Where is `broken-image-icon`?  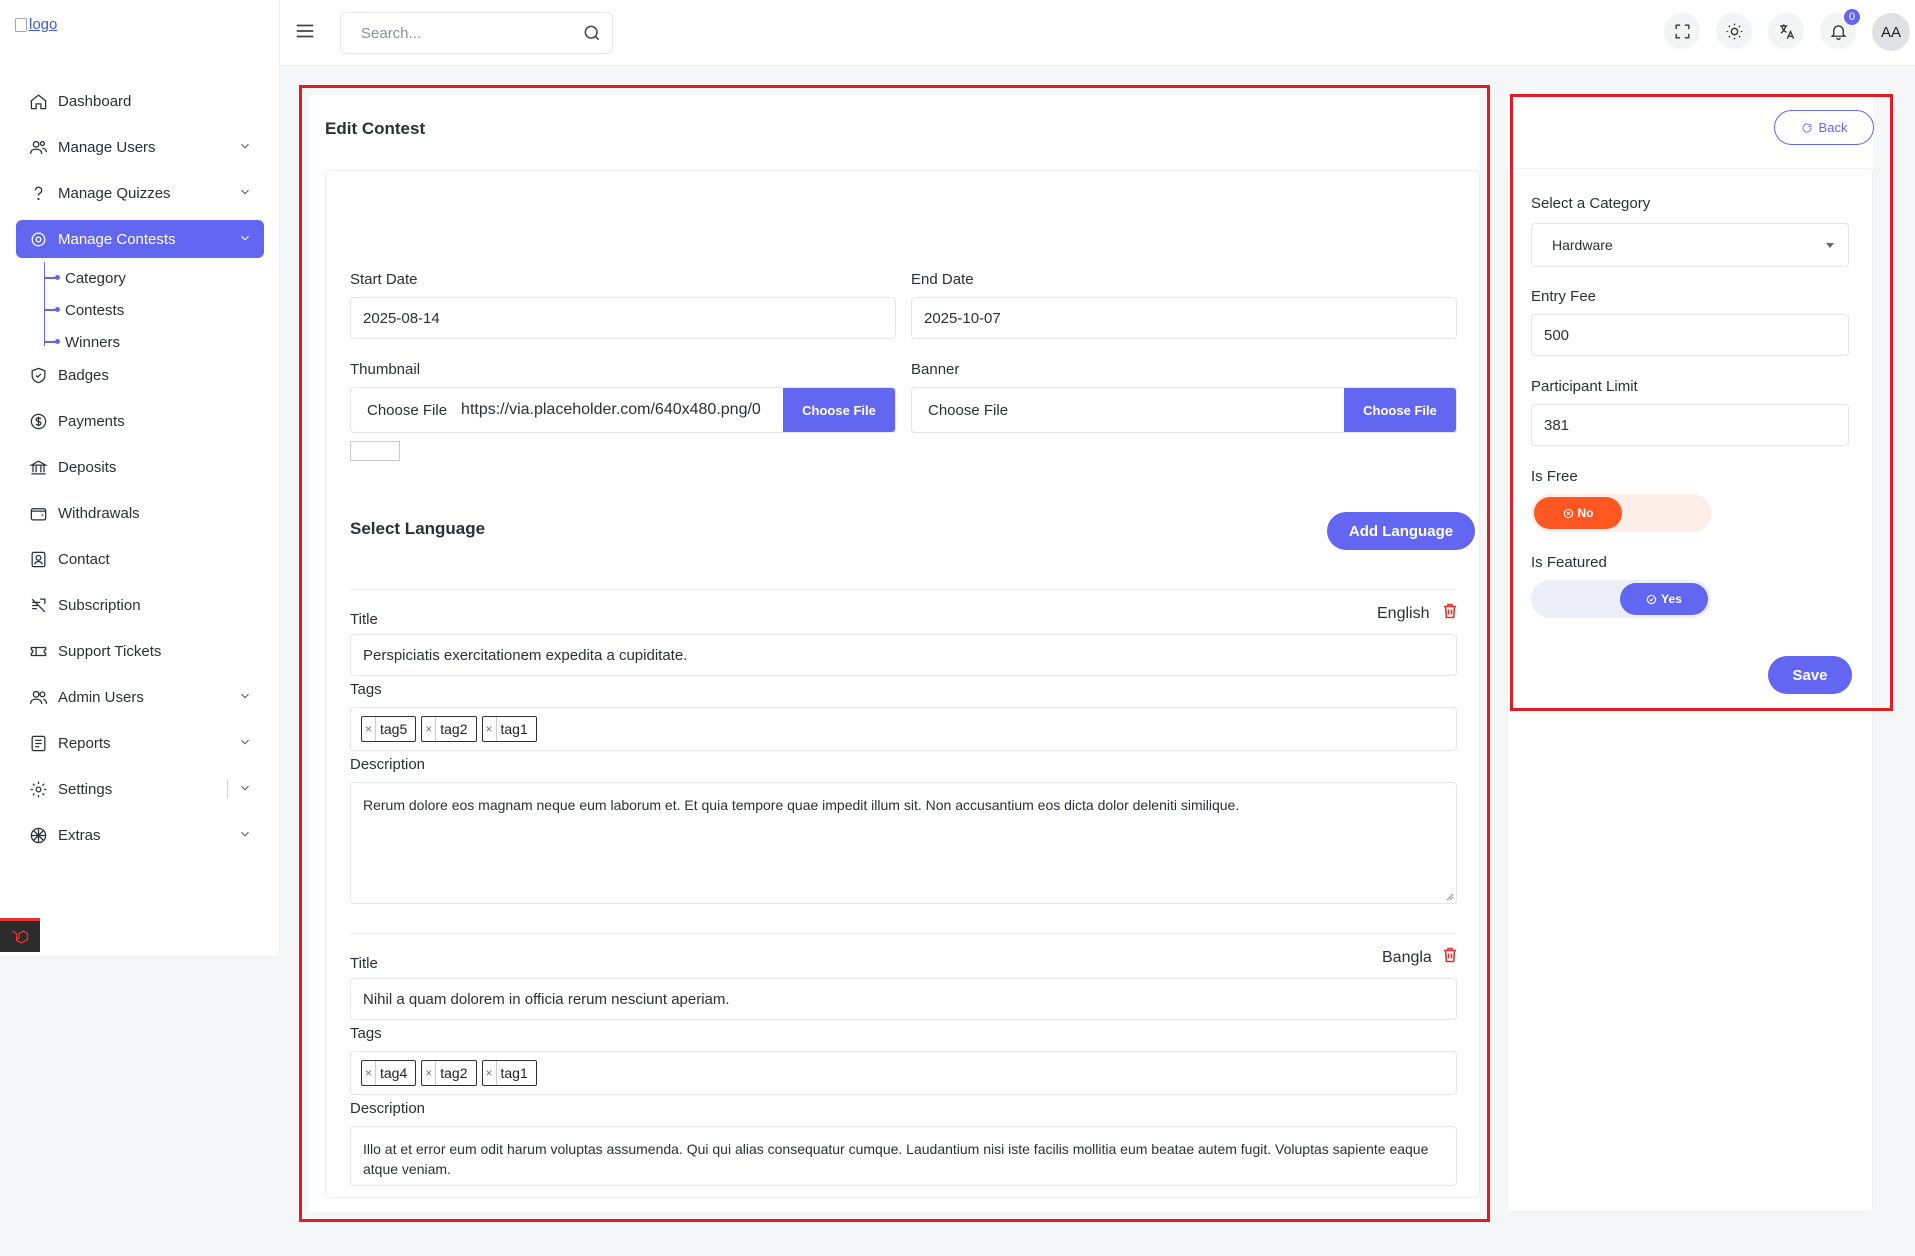 broken-image-icon is located at coordinates (21, 24).